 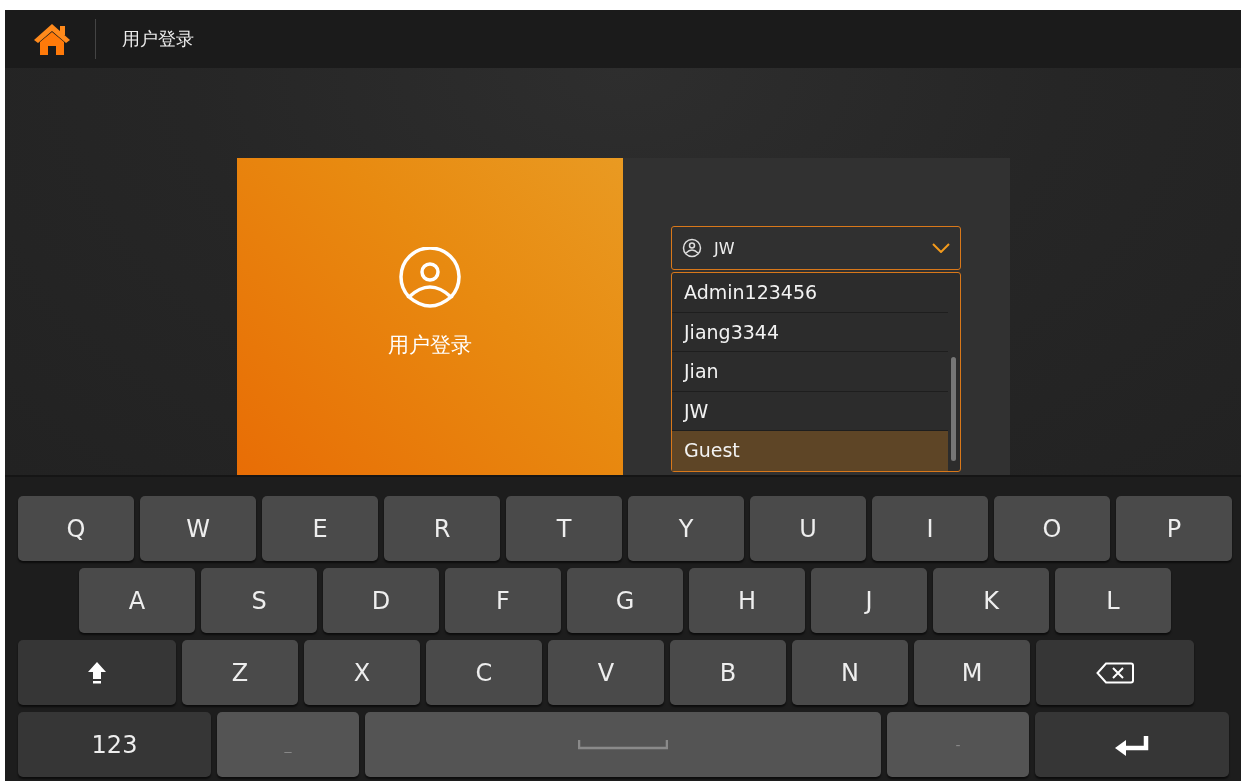 What do you see at coordinates (816, 248) in the screenshot?
I see `user-select: JW` at bounding box center [816, 248].